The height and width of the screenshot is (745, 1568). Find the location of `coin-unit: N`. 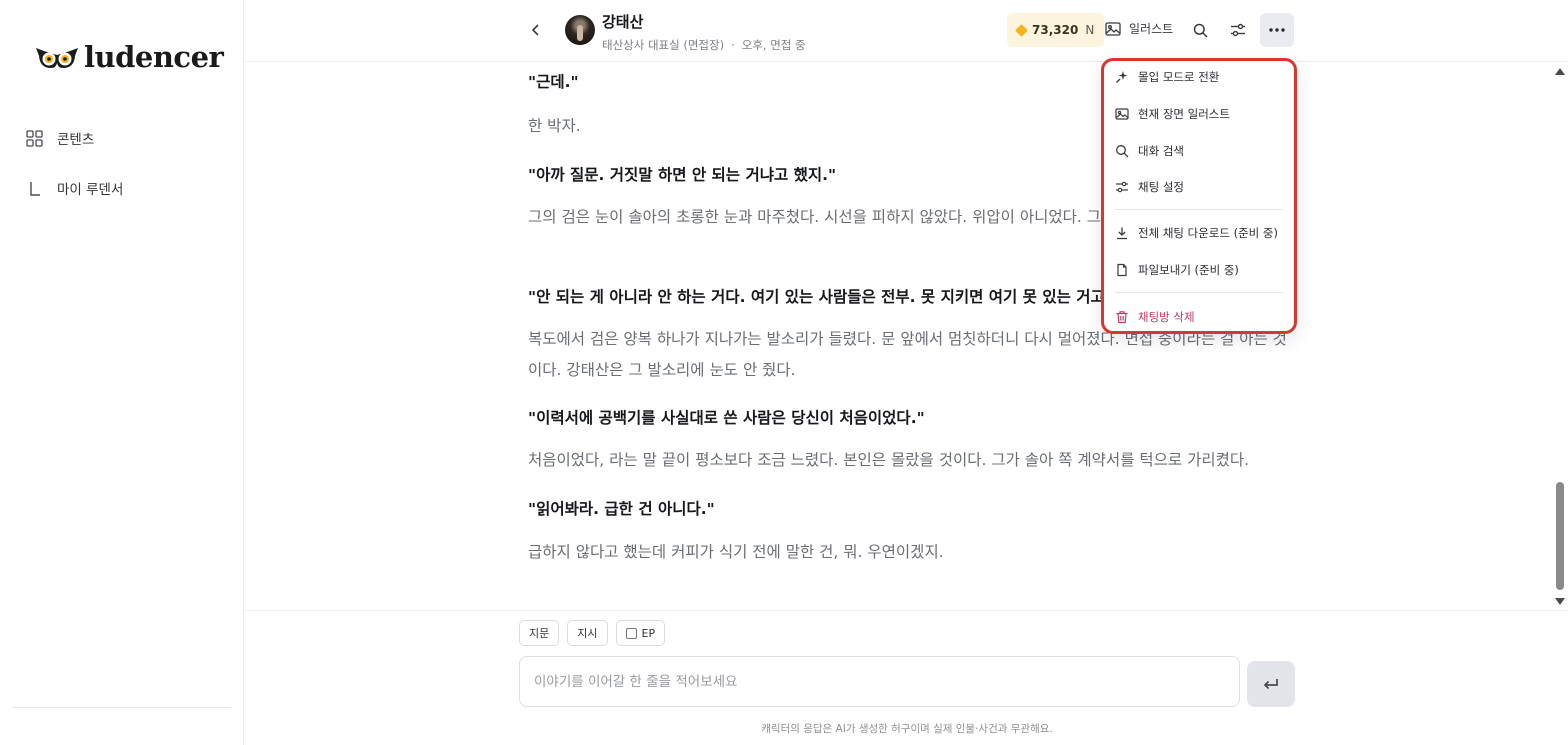

coin-unit: N is located at coordinates (1090, 30).